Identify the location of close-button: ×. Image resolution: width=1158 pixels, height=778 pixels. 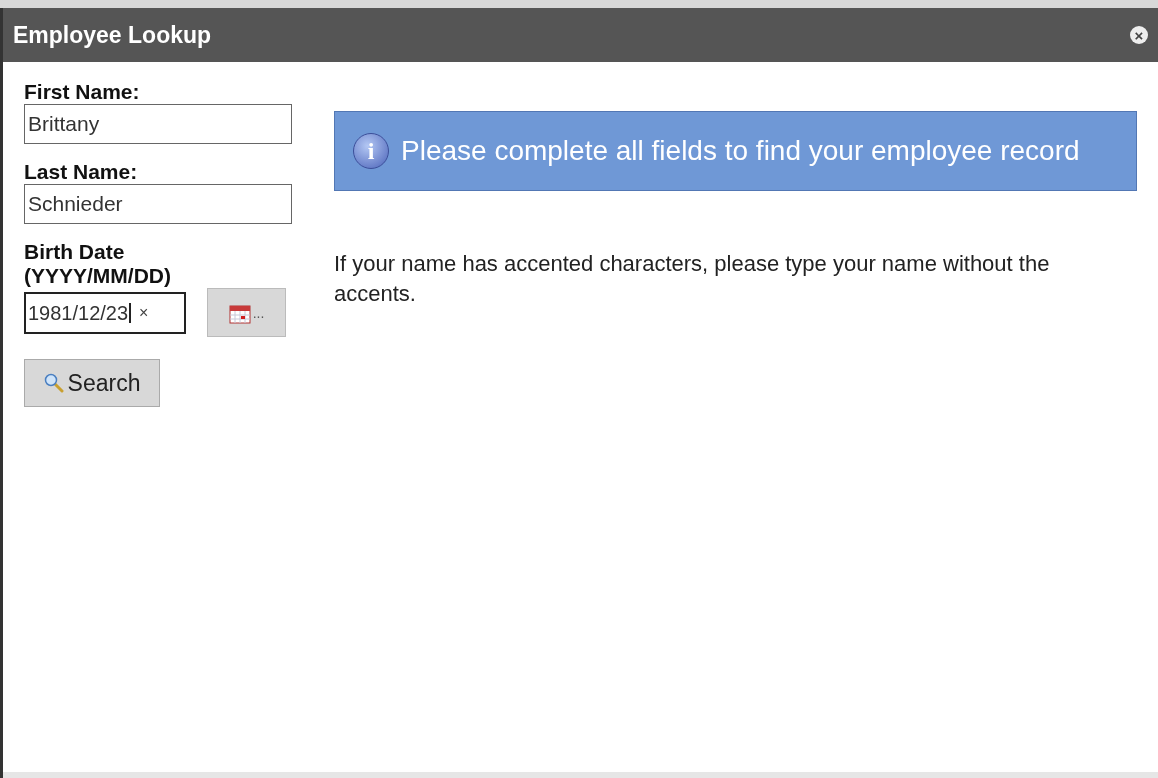
(1139, 35).